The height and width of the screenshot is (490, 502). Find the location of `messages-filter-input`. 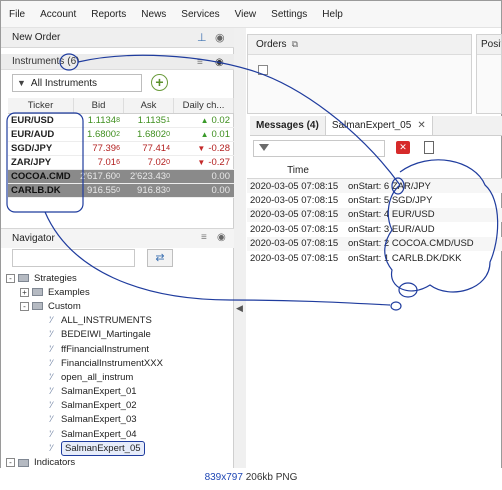

messages-filter-input is located at coordinates (319, 148).